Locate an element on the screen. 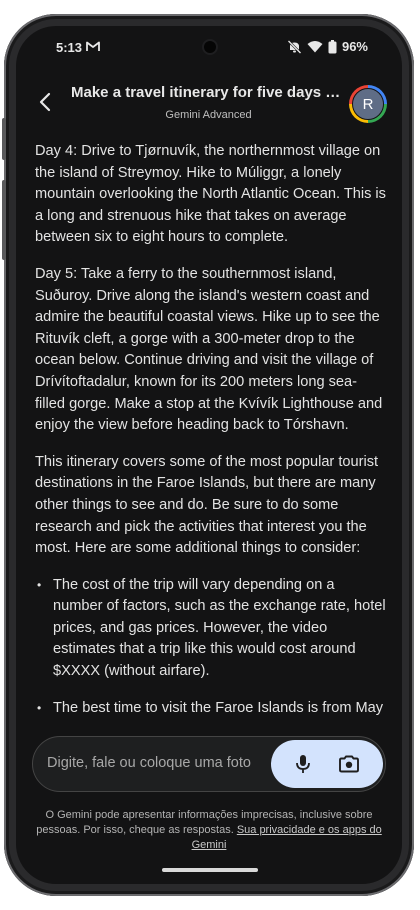 The image size is (420, 910). battery-icon is located at coordinates (332, 46).